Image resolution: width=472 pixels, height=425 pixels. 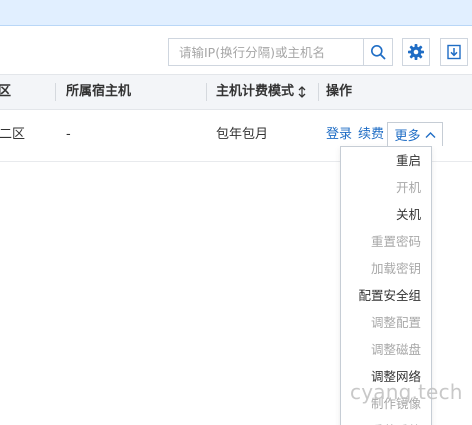 I want to click on search-icon, so click(x=378, y=52).